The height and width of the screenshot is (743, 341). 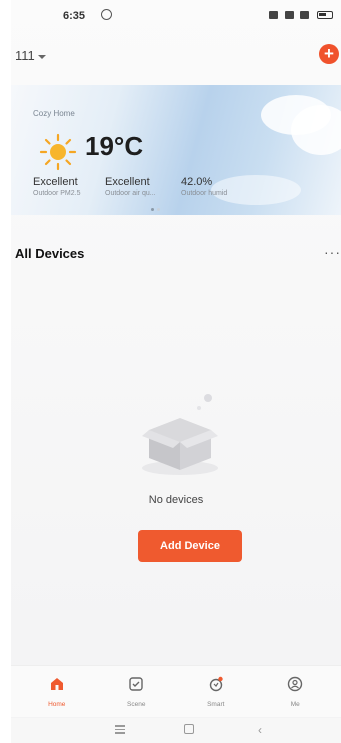 I want to click on battery-icon, so click(x=325, y=14).